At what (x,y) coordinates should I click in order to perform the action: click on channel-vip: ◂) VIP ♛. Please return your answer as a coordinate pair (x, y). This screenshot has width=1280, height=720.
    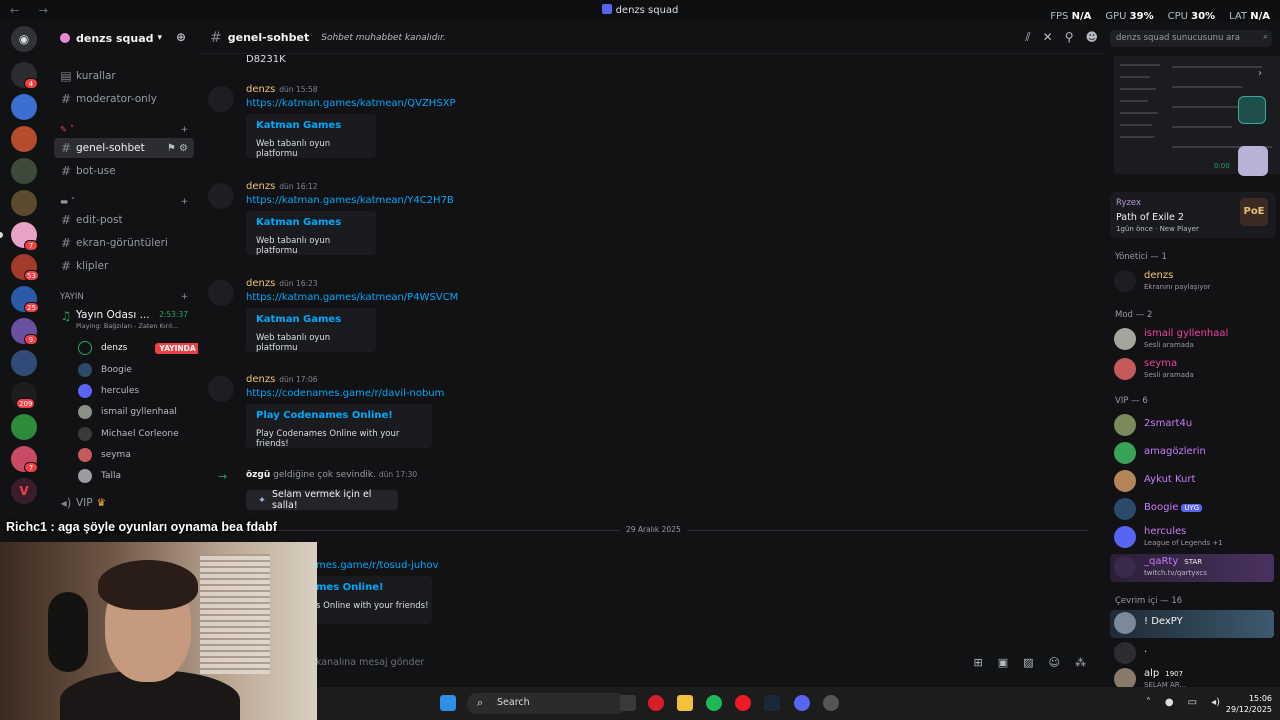
    Looking at the image, I should click on (124, 503).